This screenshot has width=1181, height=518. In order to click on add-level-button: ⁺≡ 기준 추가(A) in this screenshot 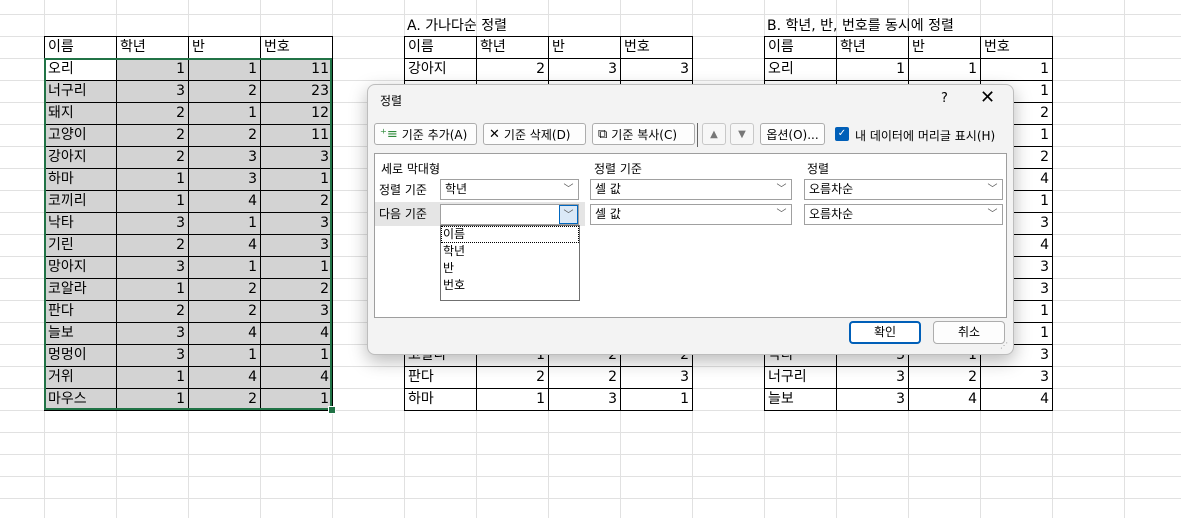, I will do `click(425, 134)`.